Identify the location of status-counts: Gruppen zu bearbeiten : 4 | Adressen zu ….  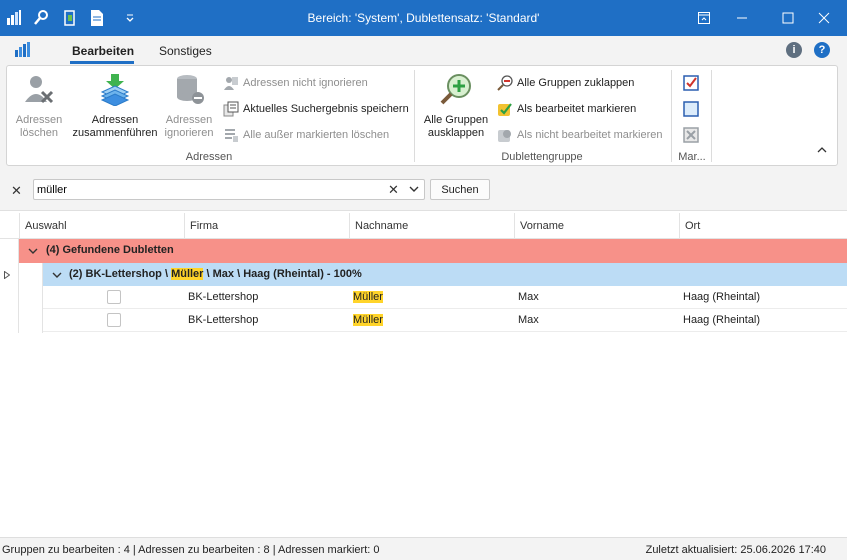
(191, 550).